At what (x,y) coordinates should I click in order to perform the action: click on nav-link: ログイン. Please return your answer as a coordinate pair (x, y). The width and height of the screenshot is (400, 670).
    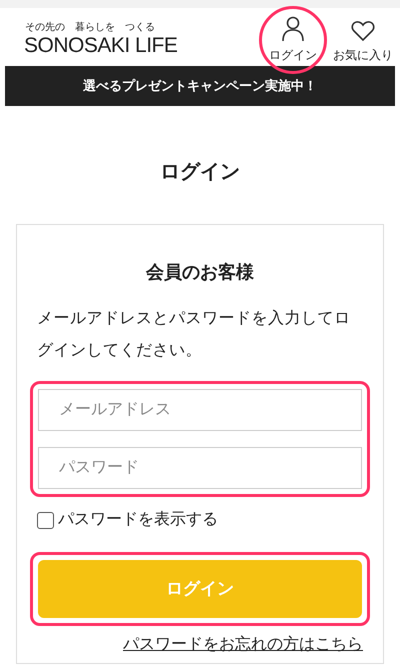
    Looking at the image, I should click on (293, 40).